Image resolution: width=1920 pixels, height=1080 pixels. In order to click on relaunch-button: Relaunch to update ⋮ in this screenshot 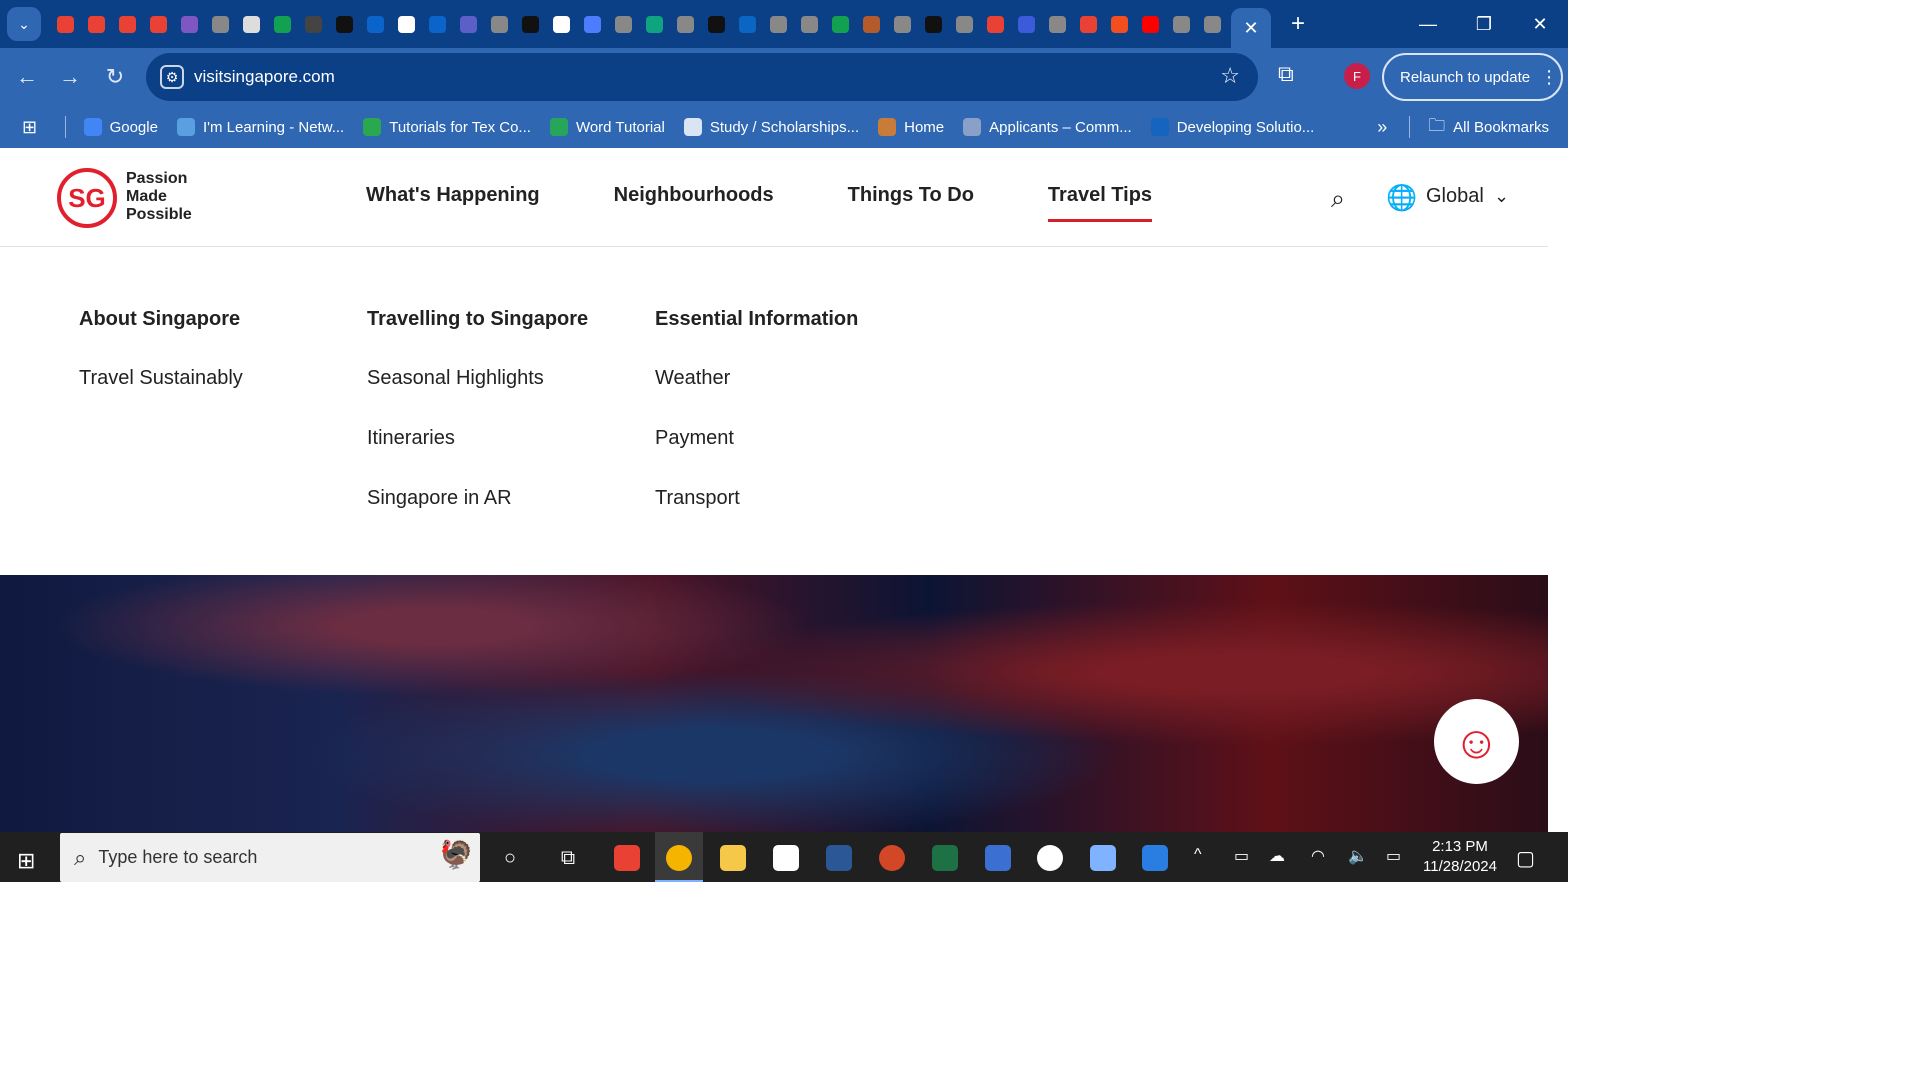, I will do `click(1472, 77)`.